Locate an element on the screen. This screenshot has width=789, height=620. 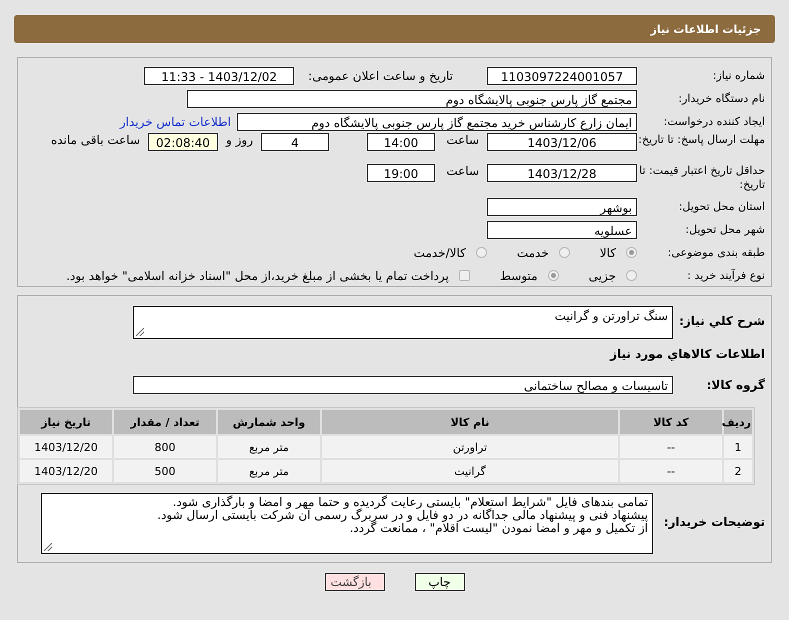
goods-group-field: تاسیسات و مصالح ساختمانی is located at coordinates (403, 385).